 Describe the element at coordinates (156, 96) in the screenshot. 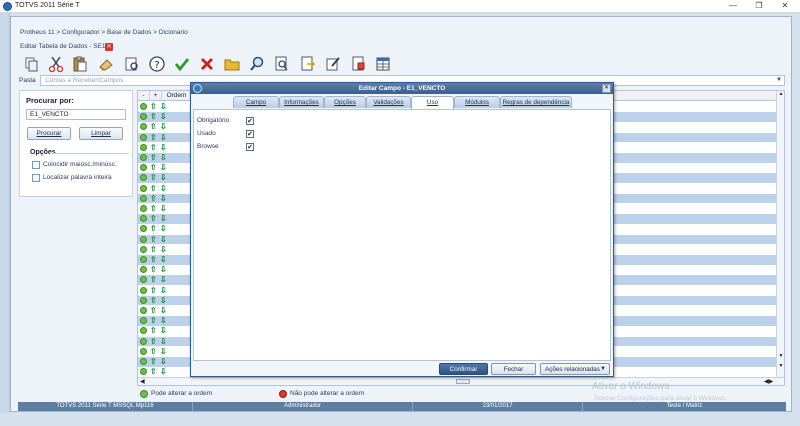

I see `grid-header-plus: +` at that location.